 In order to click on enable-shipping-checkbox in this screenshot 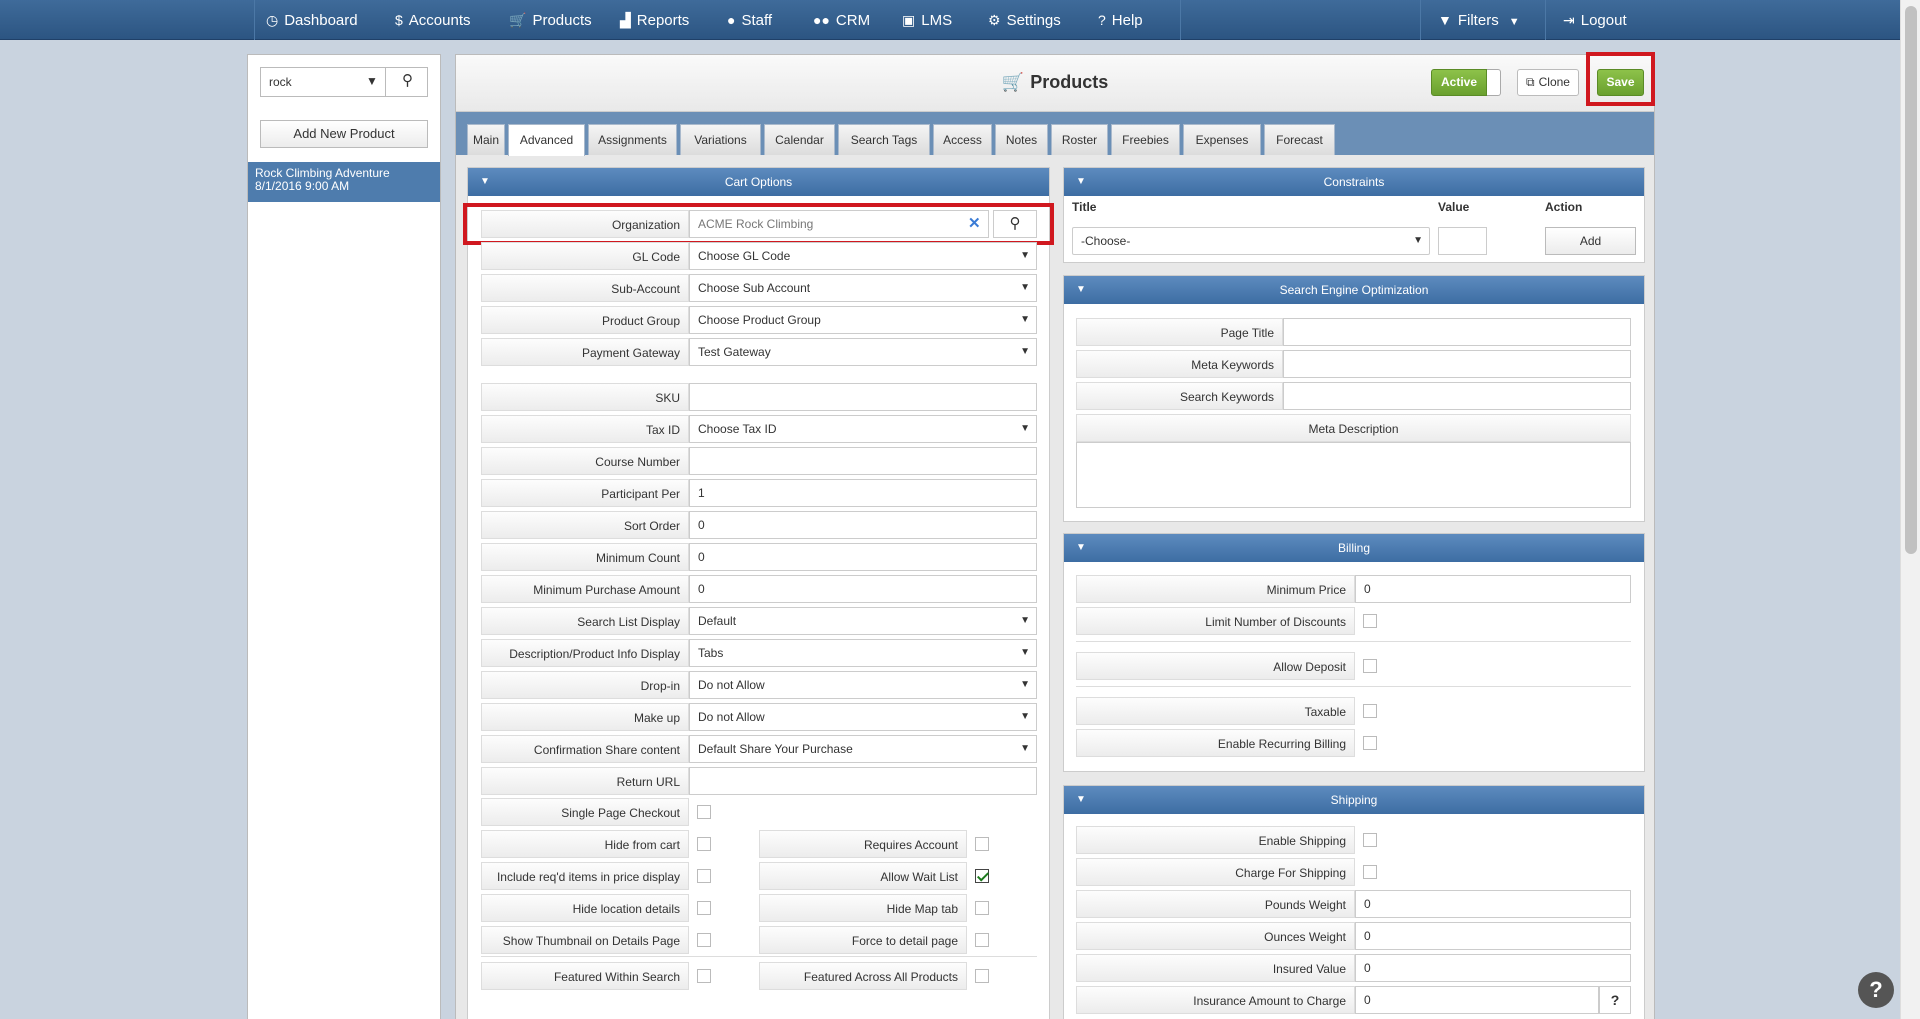, I will do `click(1370, 840)`.